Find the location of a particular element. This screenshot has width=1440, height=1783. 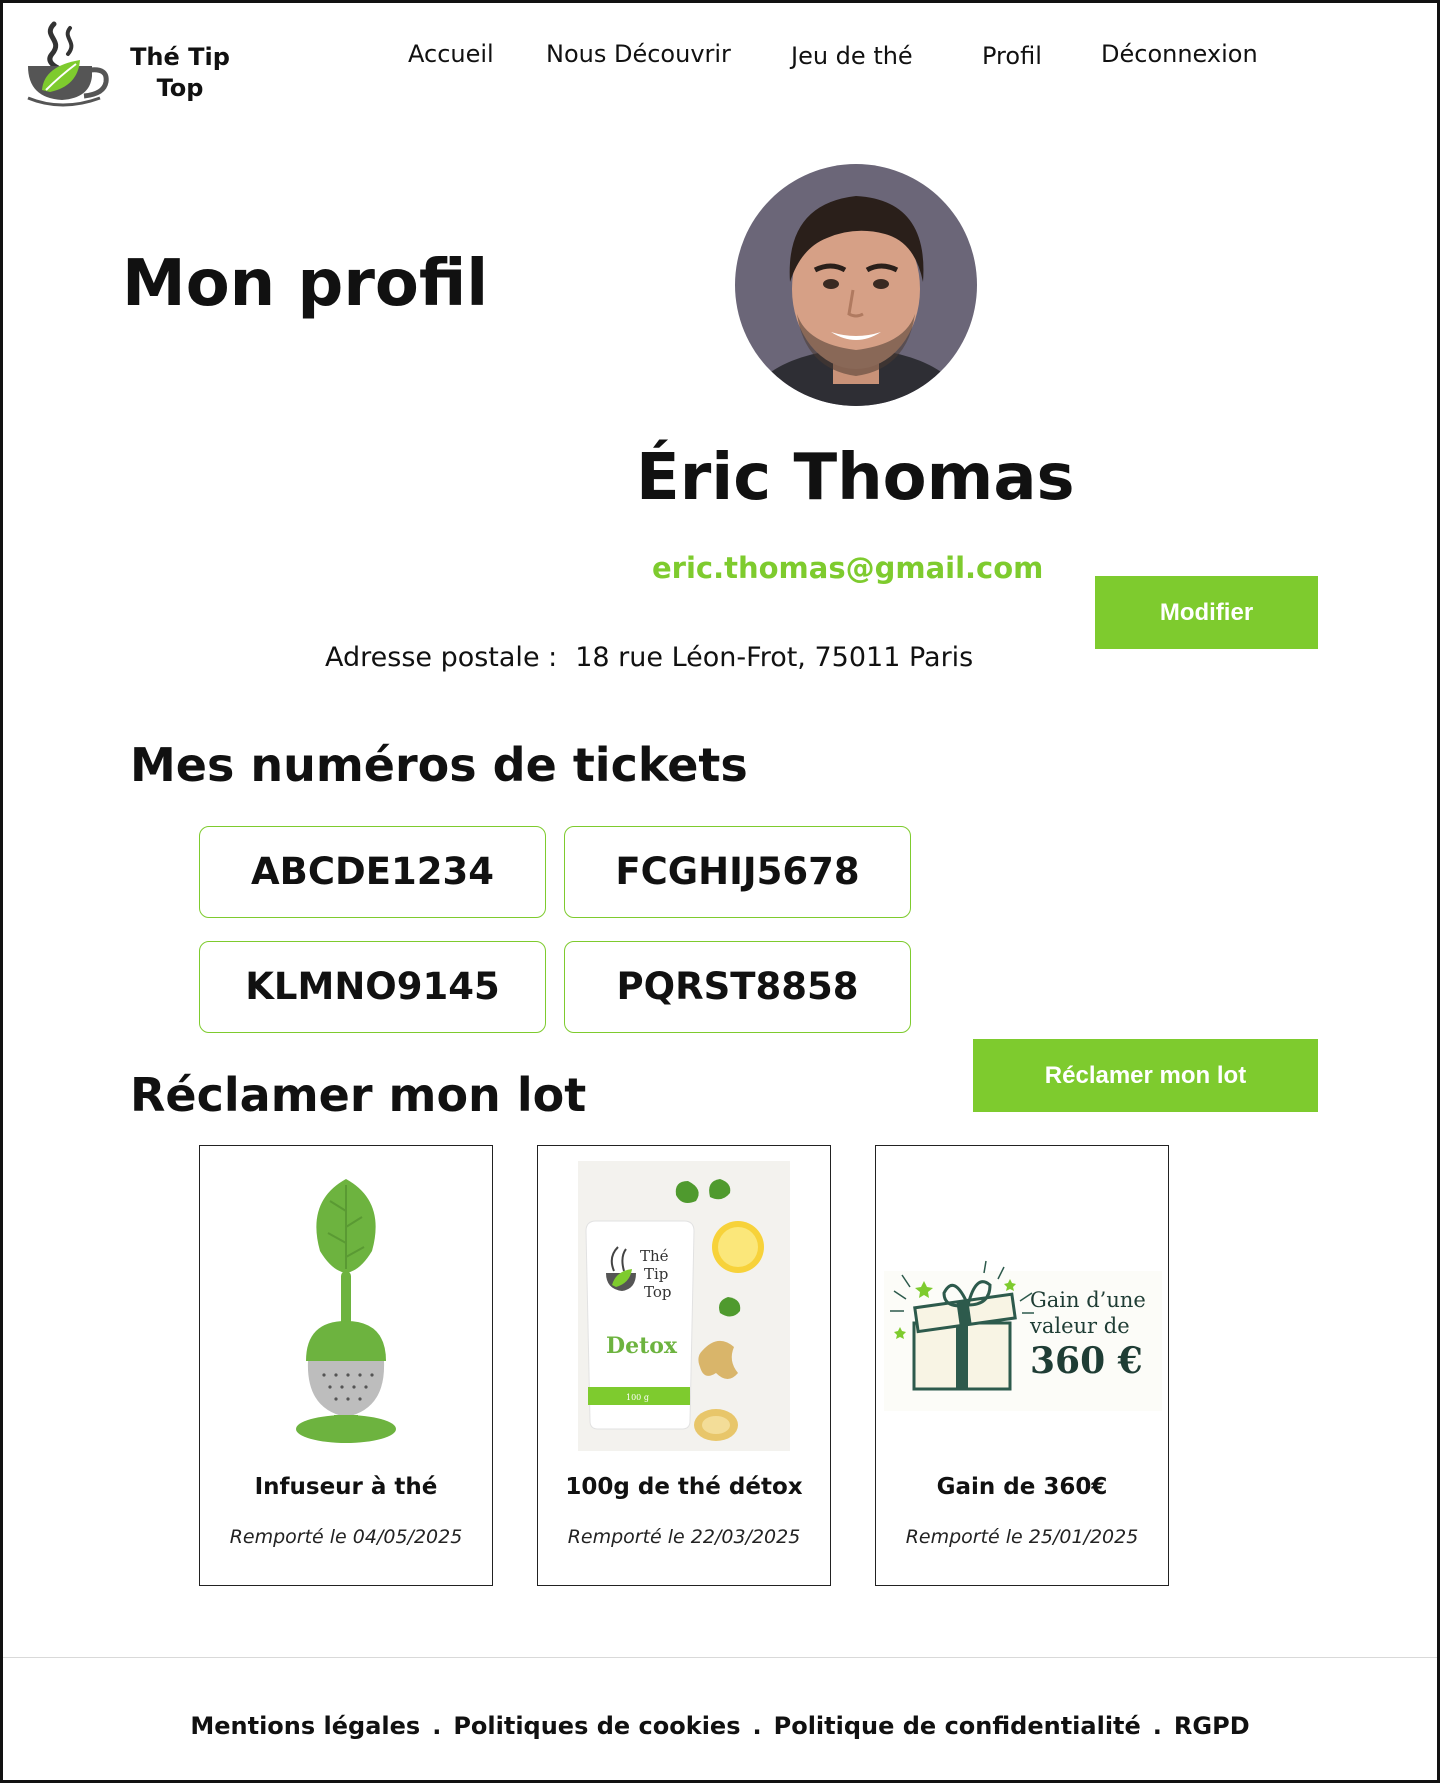

detox-tea-pack-image: Thé Tip Top Detox 100 g is located at coordinates (684, 1306).